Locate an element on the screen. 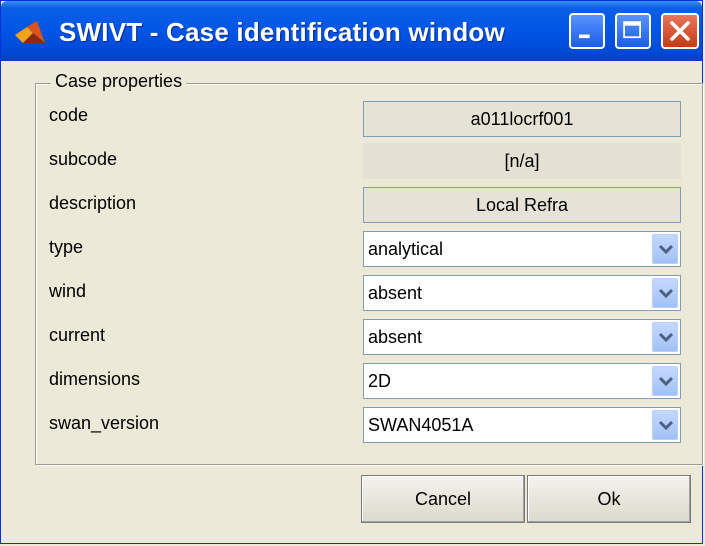  current-dropdown-button is located at coordinates (665, 337).